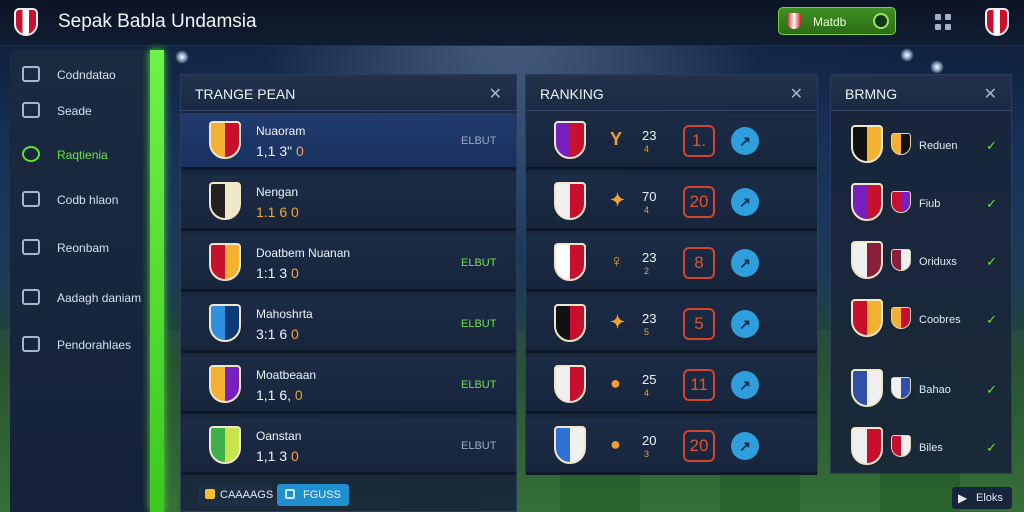  Describe the element at coordinates (74, 111) in the screenshot. I see `sidebar-item-label: Seade` at that location.